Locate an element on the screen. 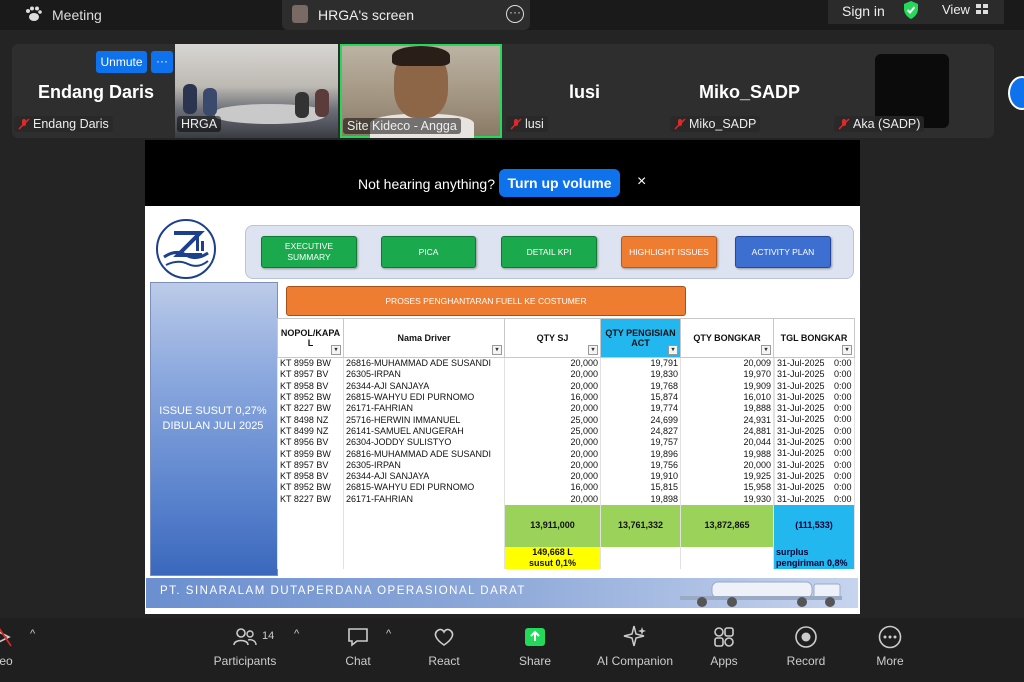 This screenshot has height=682, width=1024. cell-qty-bongkar: 19,925 is located at coordinates (727, 476).